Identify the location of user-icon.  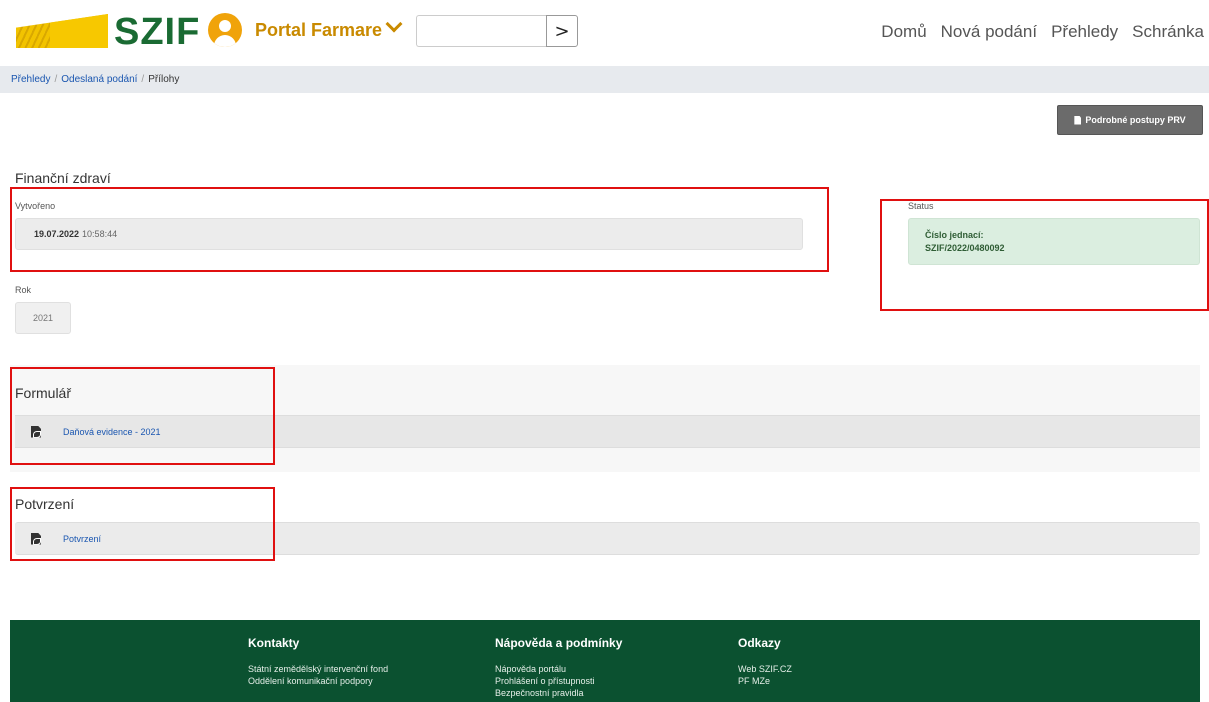
(225, 30).